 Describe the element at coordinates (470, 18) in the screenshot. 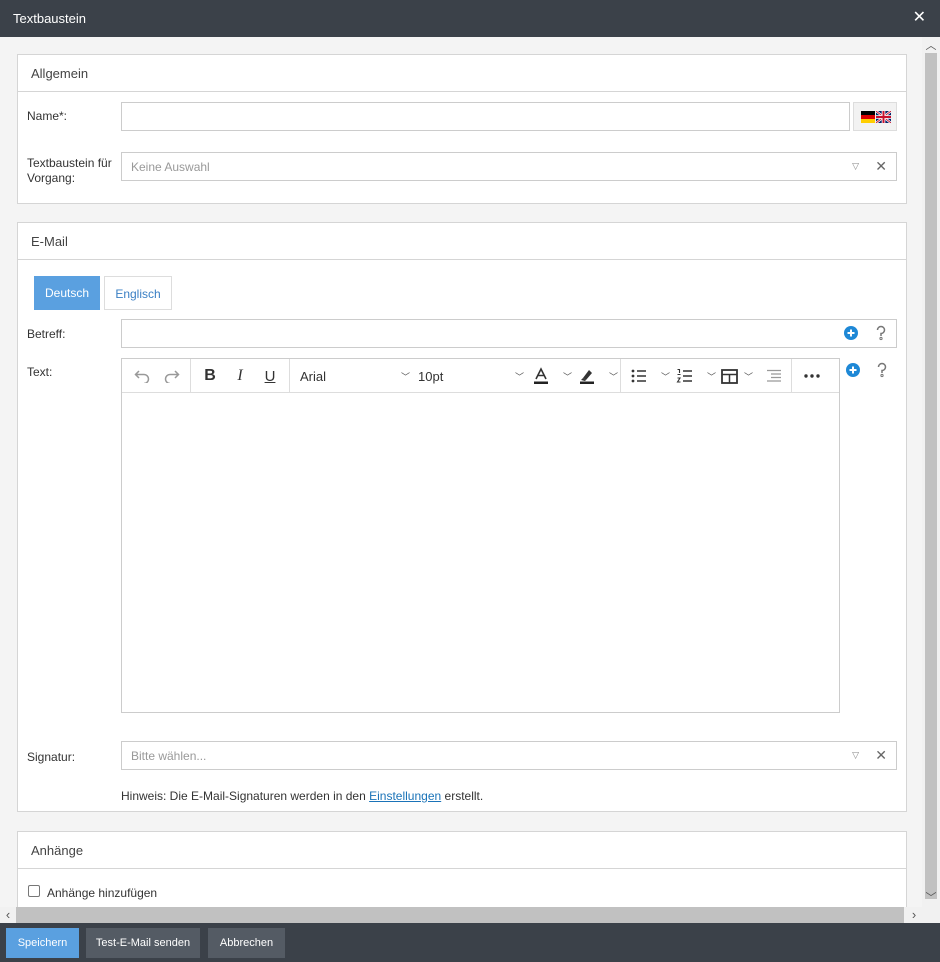

I see `dialog-titlebar: Textbaustein ✕` at that location.